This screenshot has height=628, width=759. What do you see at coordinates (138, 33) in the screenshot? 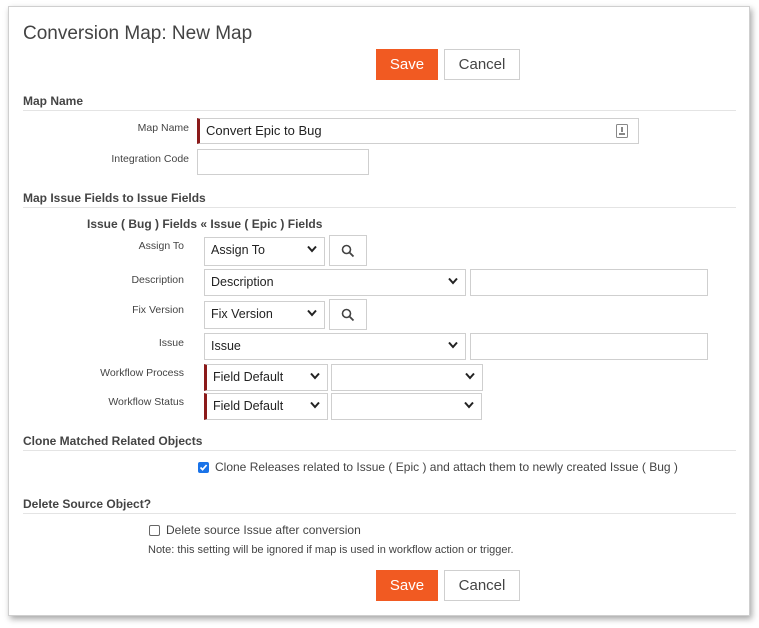
I see `page-title: Conversion Map: New Map` at bounding box center [138, 33].